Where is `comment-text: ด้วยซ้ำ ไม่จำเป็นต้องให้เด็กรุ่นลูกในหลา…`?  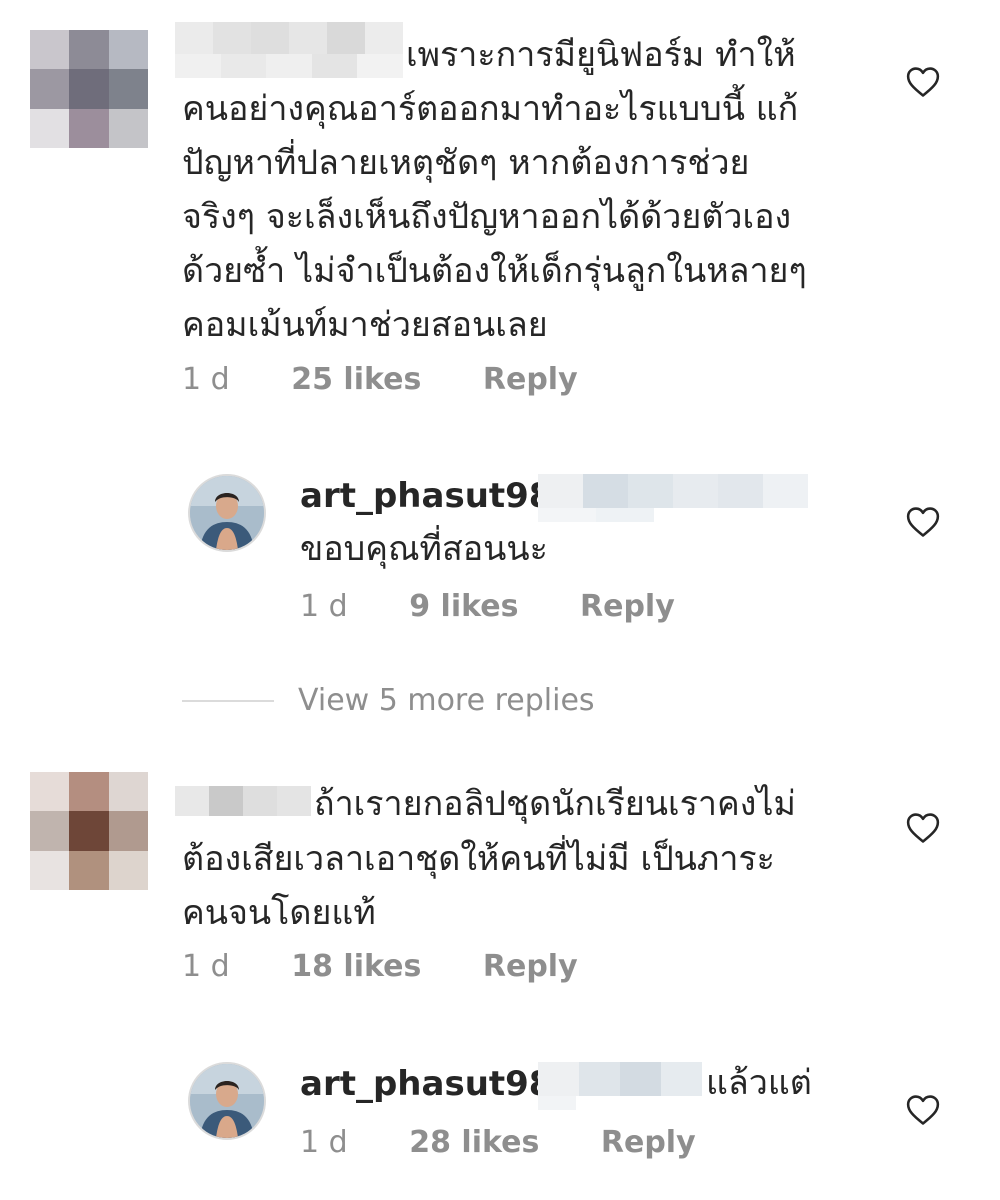
comment-text: ด้วยซ้ำ ไม่จำเป็นต้องให้เด็กรุ่นลูกในหลา… is located at coordinates (494, 271).